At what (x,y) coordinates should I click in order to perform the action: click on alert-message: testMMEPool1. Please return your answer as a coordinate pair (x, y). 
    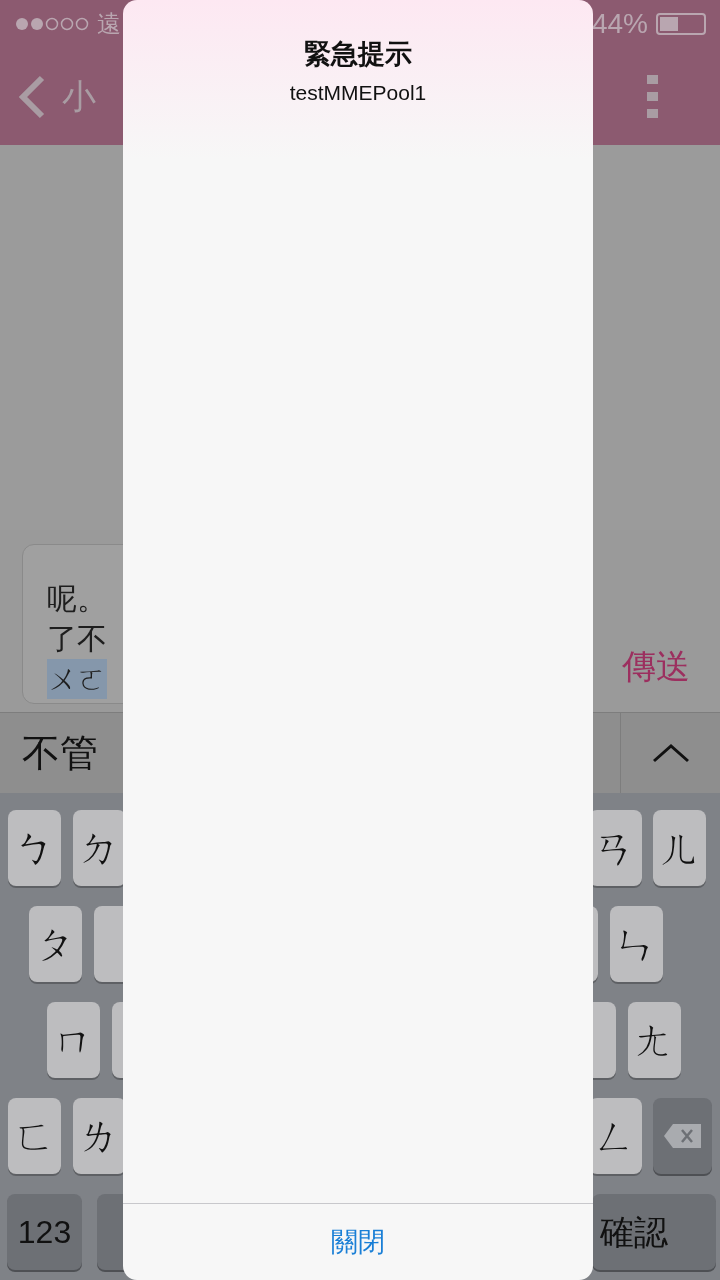
    Looking at the image, I should click on (358, 92).